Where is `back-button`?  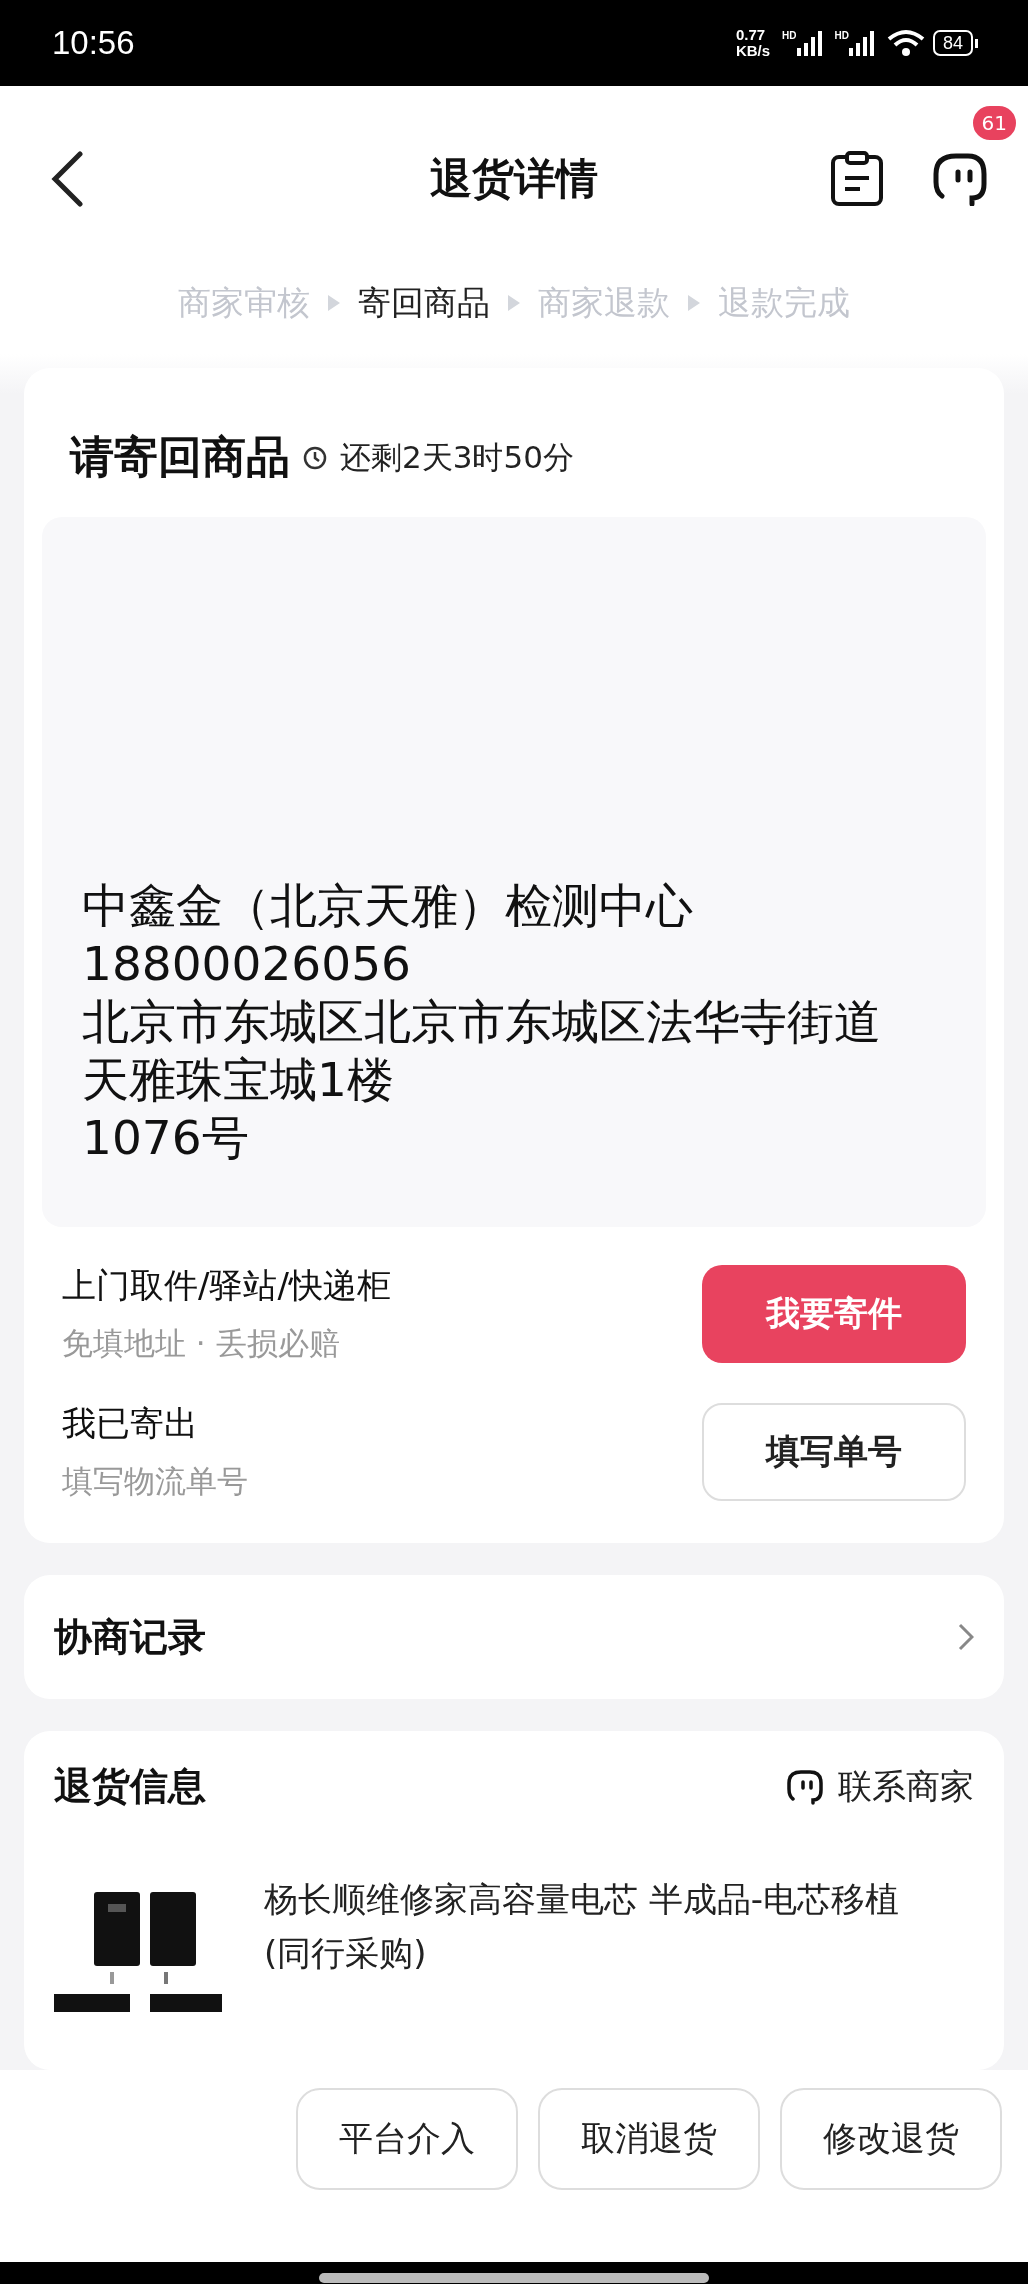
back-button is located at coordinates (67, 179).